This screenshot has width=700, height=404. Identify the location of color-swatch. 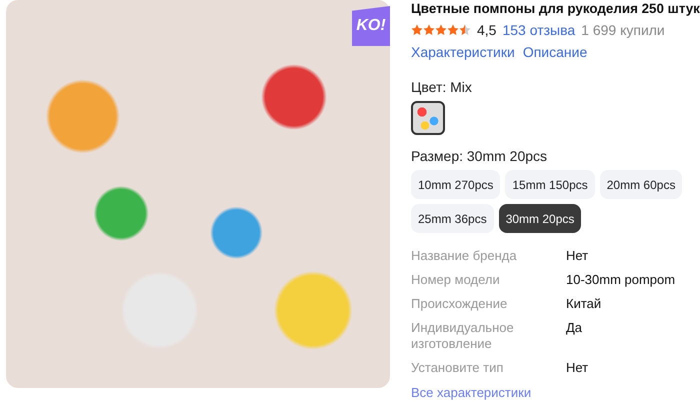
(428, 118).